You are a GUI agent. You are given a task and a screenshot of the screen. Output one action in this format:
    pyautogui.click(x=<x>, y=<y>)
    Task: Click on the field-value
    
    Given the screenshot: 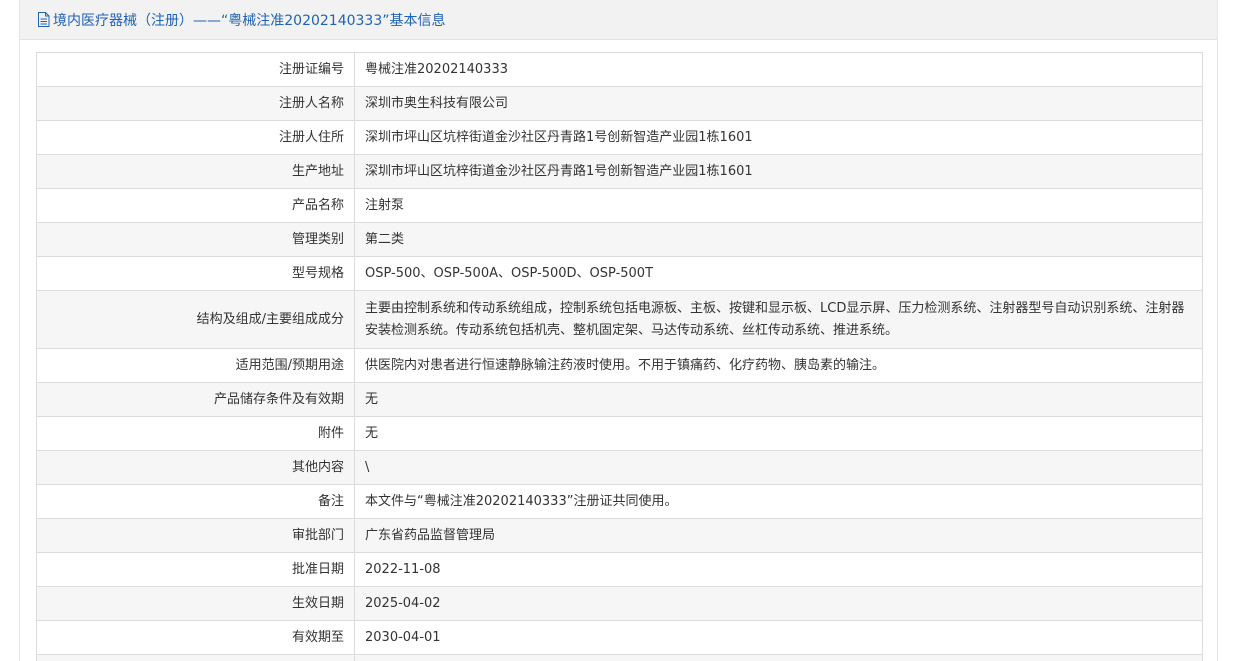 What is the action you would take?
    pyautogui.click(x=778, y=657)
    